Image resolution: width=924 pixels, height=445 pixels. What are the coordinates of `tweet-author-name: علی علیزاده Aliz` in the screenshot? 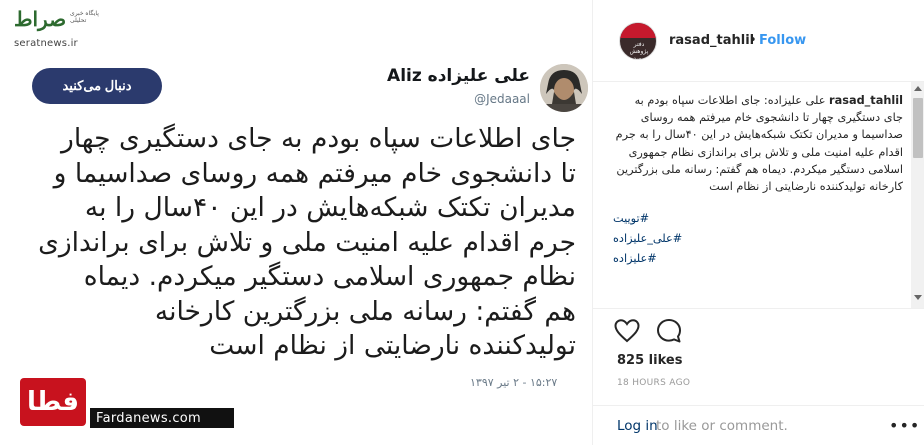 It's located at (458, 76).